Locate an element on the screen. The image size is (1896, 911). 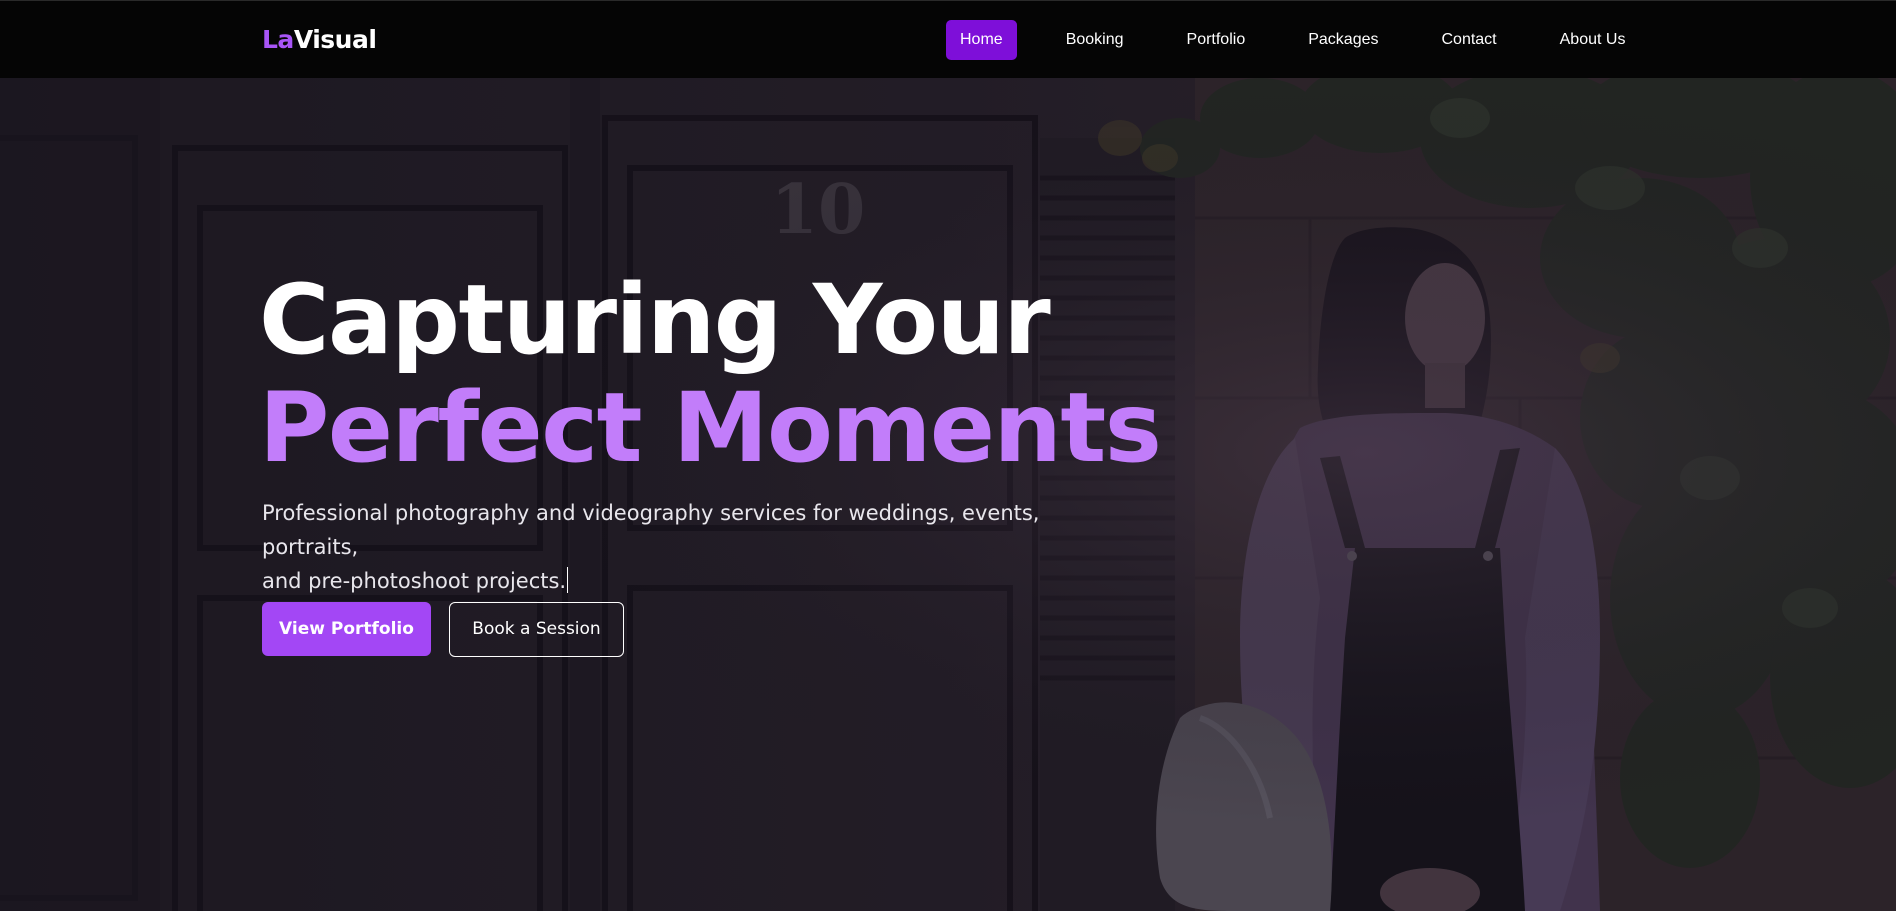
nav-item-contact: Contact is located at coordinates (1468, 40).